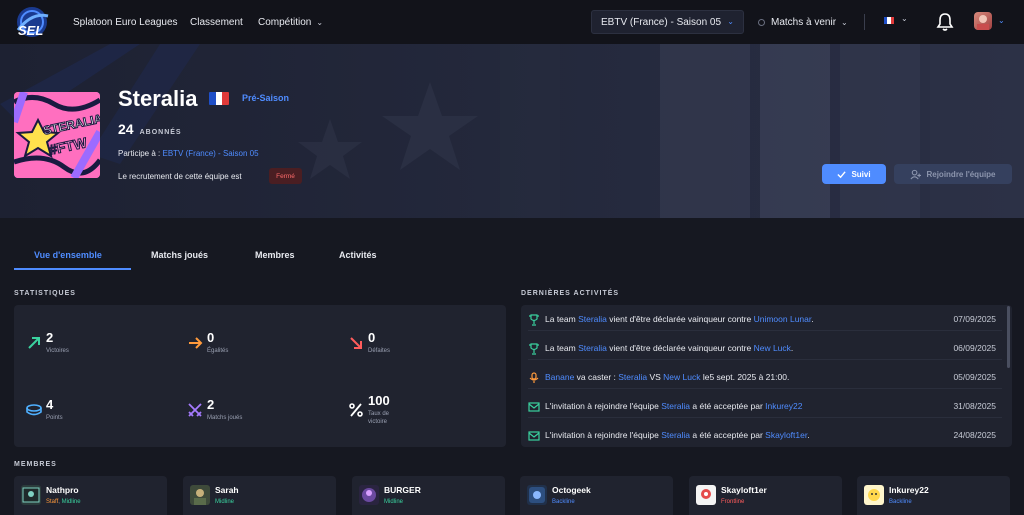  What do you see at coordinates (210, 153) in the screenshot?
I see `participation-link: EBTV (France) - Saison 05` at bounding box center [210, 153].